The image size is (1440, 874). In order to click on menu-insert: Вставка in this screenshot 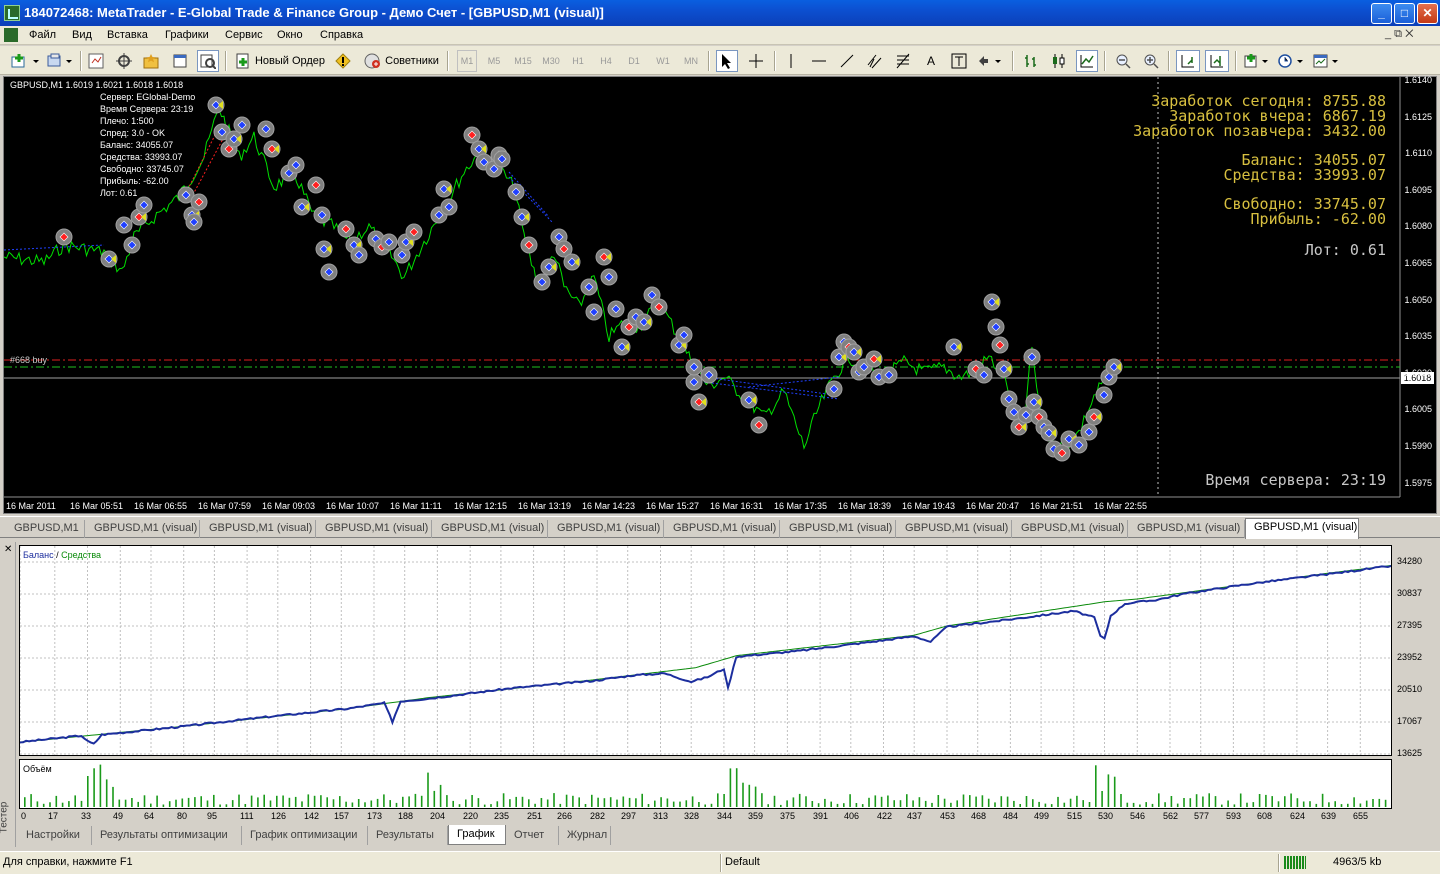, I will do `click(127, 35)`.